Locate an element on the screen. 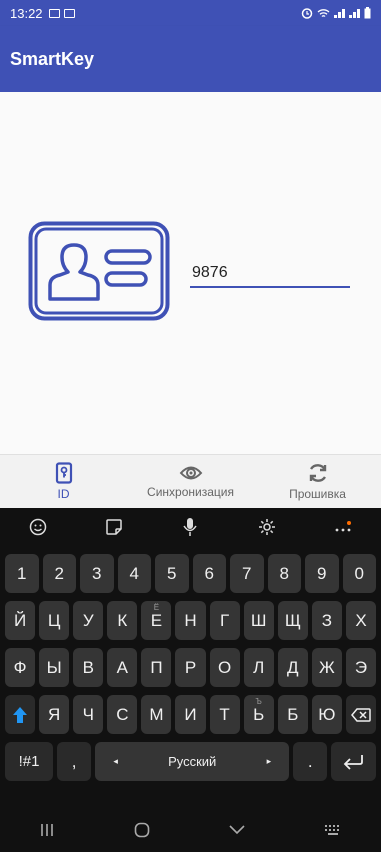 The width and height of the screenshot is (381, 852). key-letter: Ы is located at coordinates (54, 667).